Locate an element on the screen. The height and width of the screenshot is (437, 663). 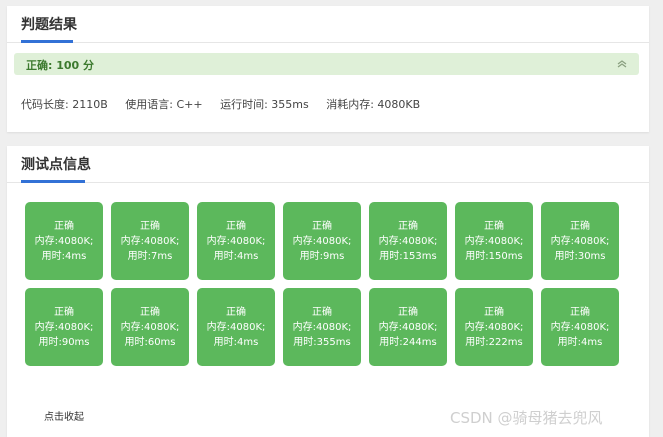
test-point-tile: 正确内存:4080K; 用时:222ms is located at coordinates (494, 327).